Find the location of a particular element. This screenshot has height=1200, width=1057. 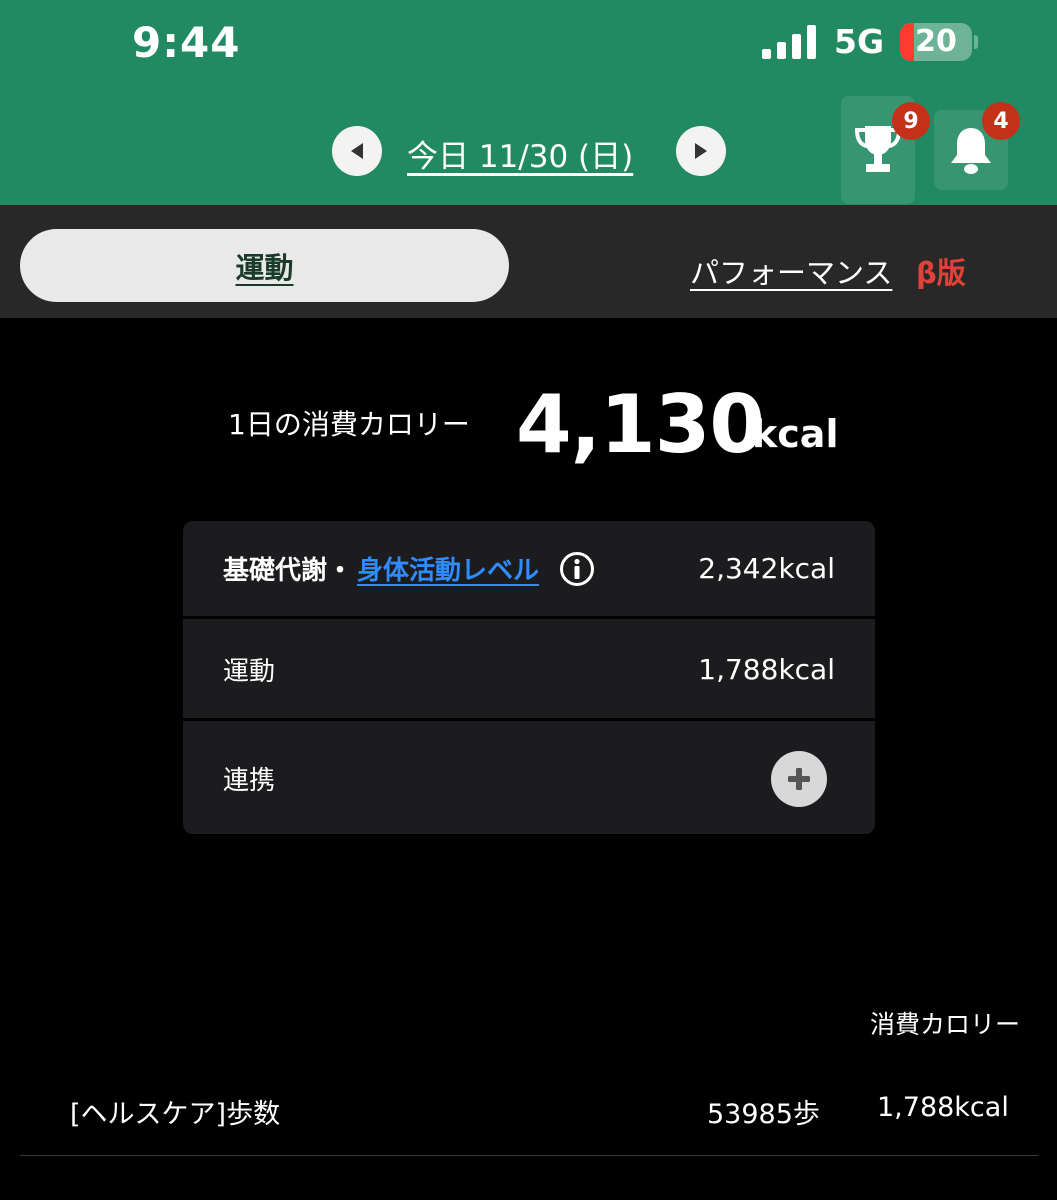

activity-steps: 53985歩 is located at coordinates (763, 1114).